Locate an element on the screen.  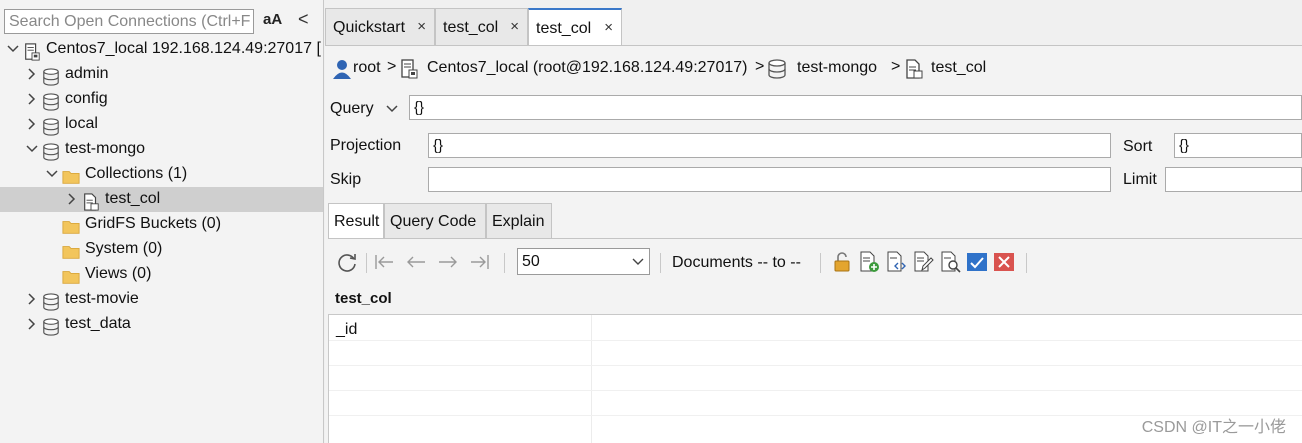
tree-item-label: test-movie is located at coordinates (102, 298).